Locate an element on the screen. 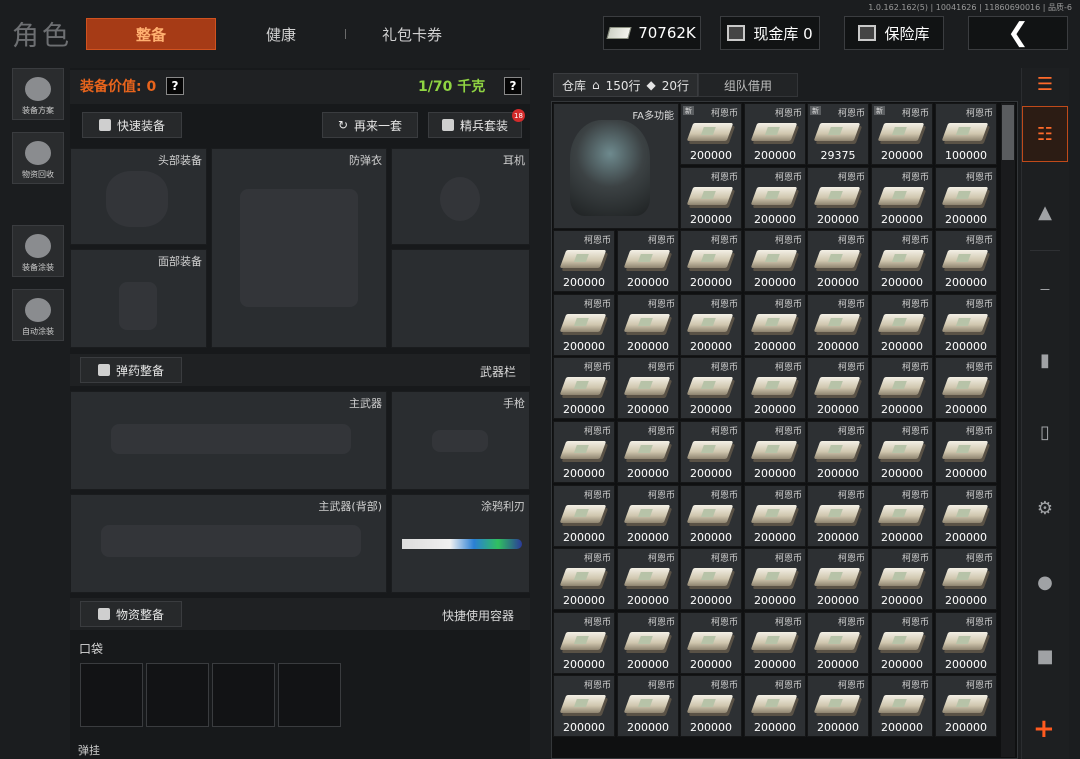 The width and height of the screenshot is (1080, 759). elite-set-button: 精兵套装 is located at coordinates (475, 125).